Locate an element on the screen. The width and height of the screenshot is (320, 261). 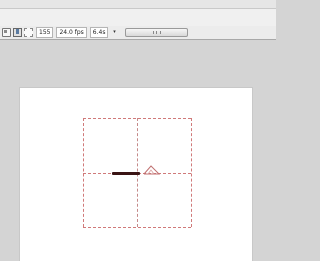
scrollbar-grip-icon is located at coordinates (157, 32).